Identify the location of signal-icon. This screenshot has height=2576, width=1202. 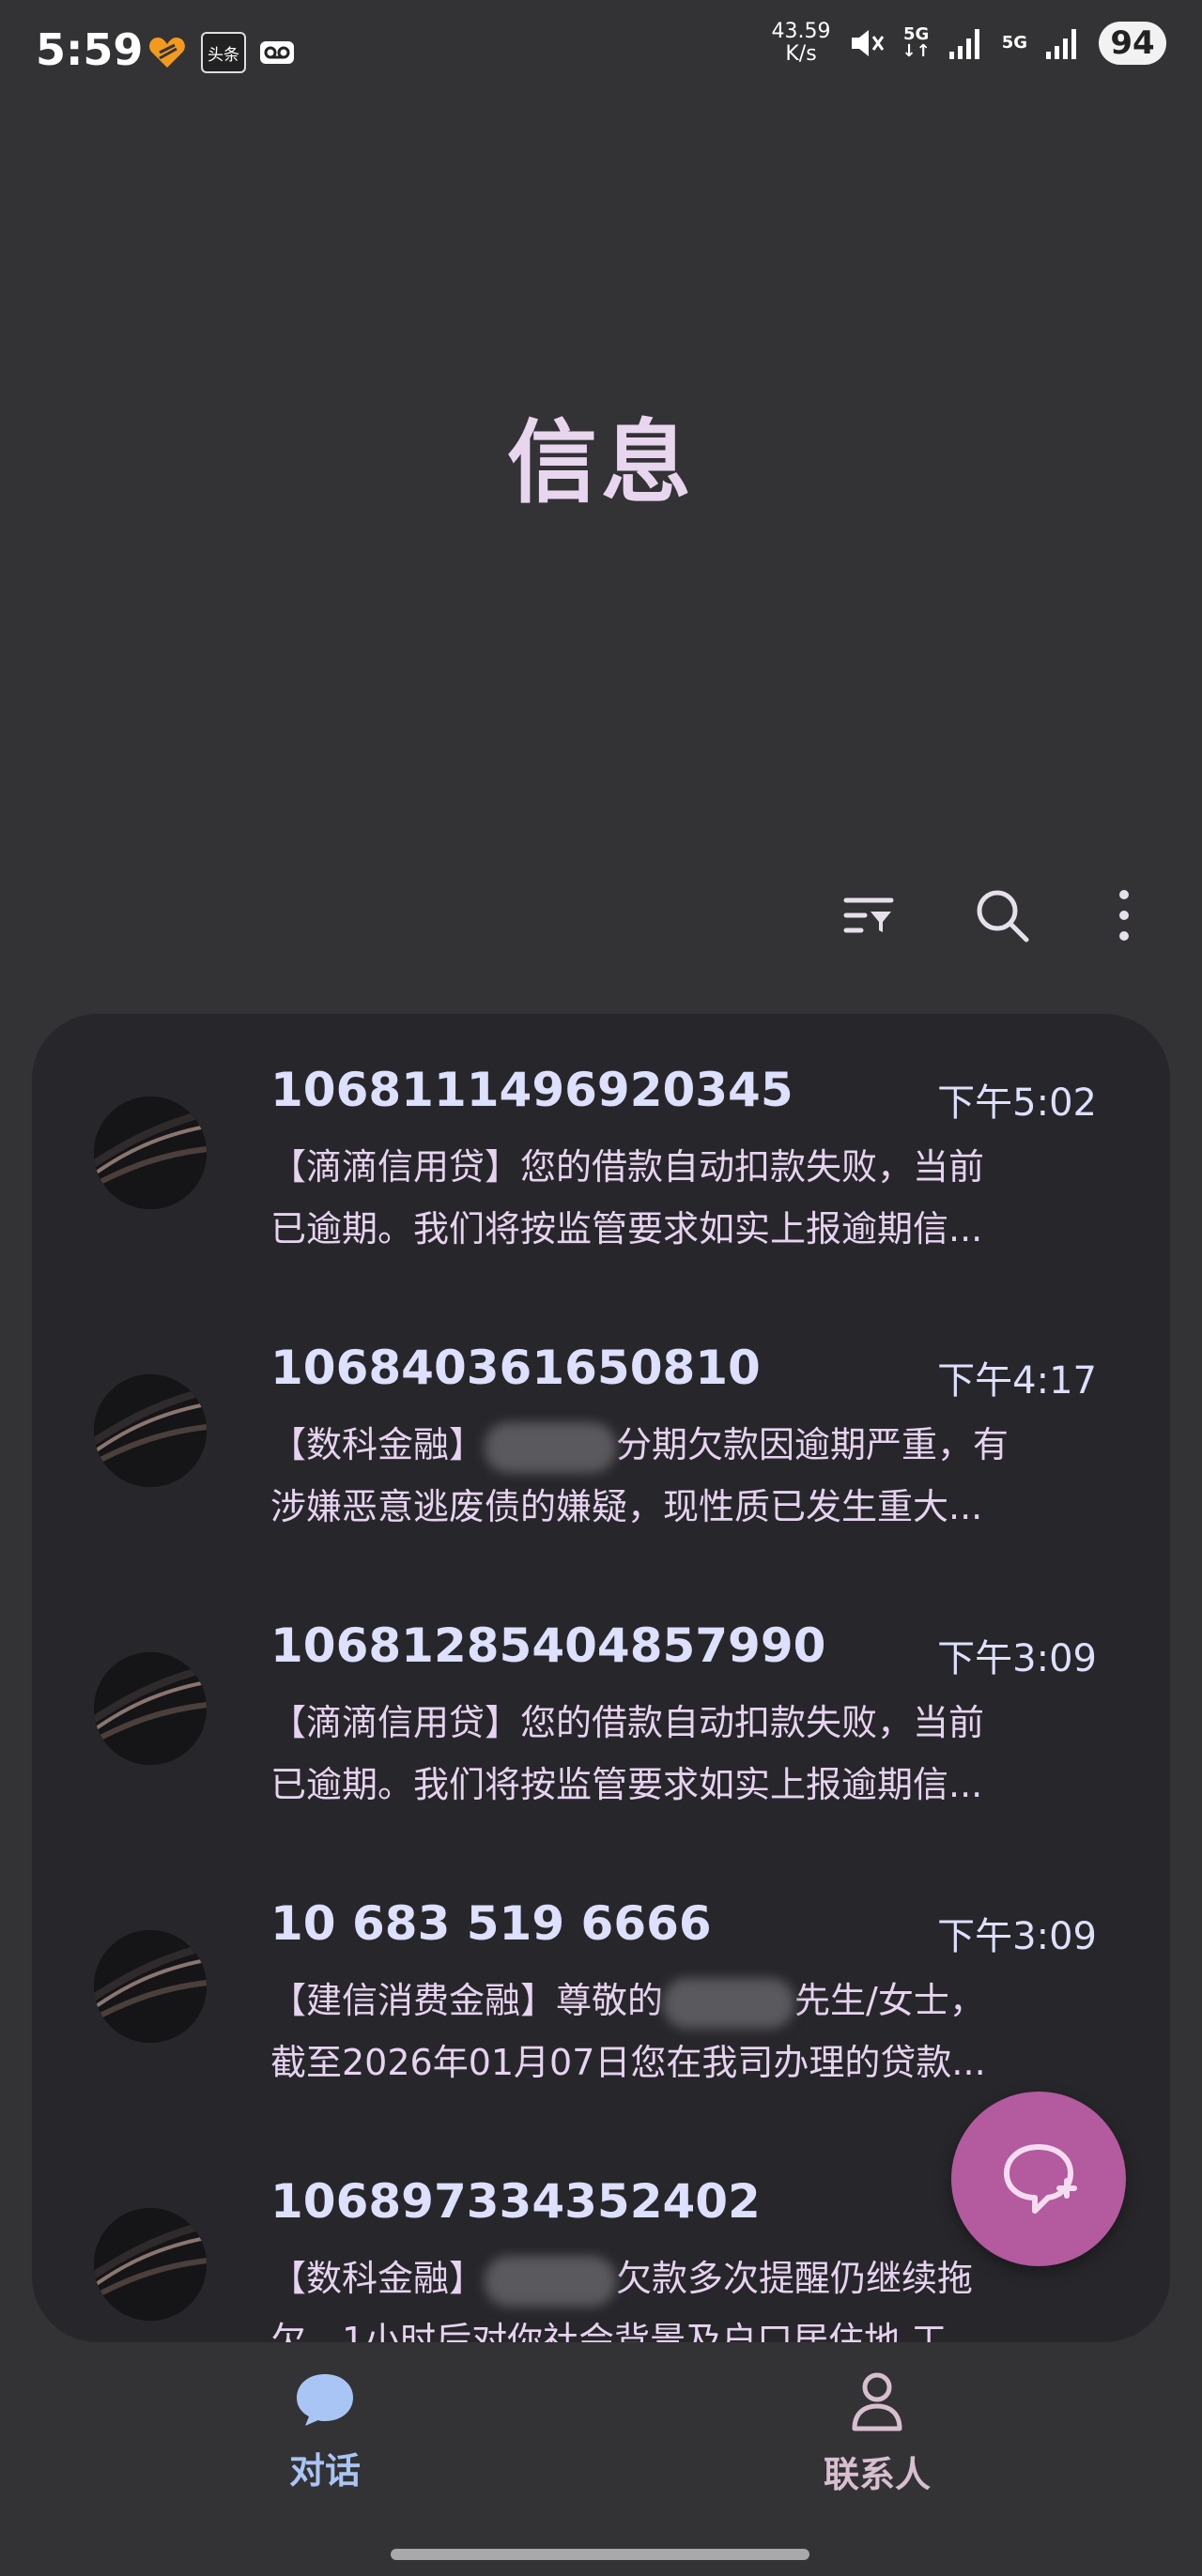
(963, 44).